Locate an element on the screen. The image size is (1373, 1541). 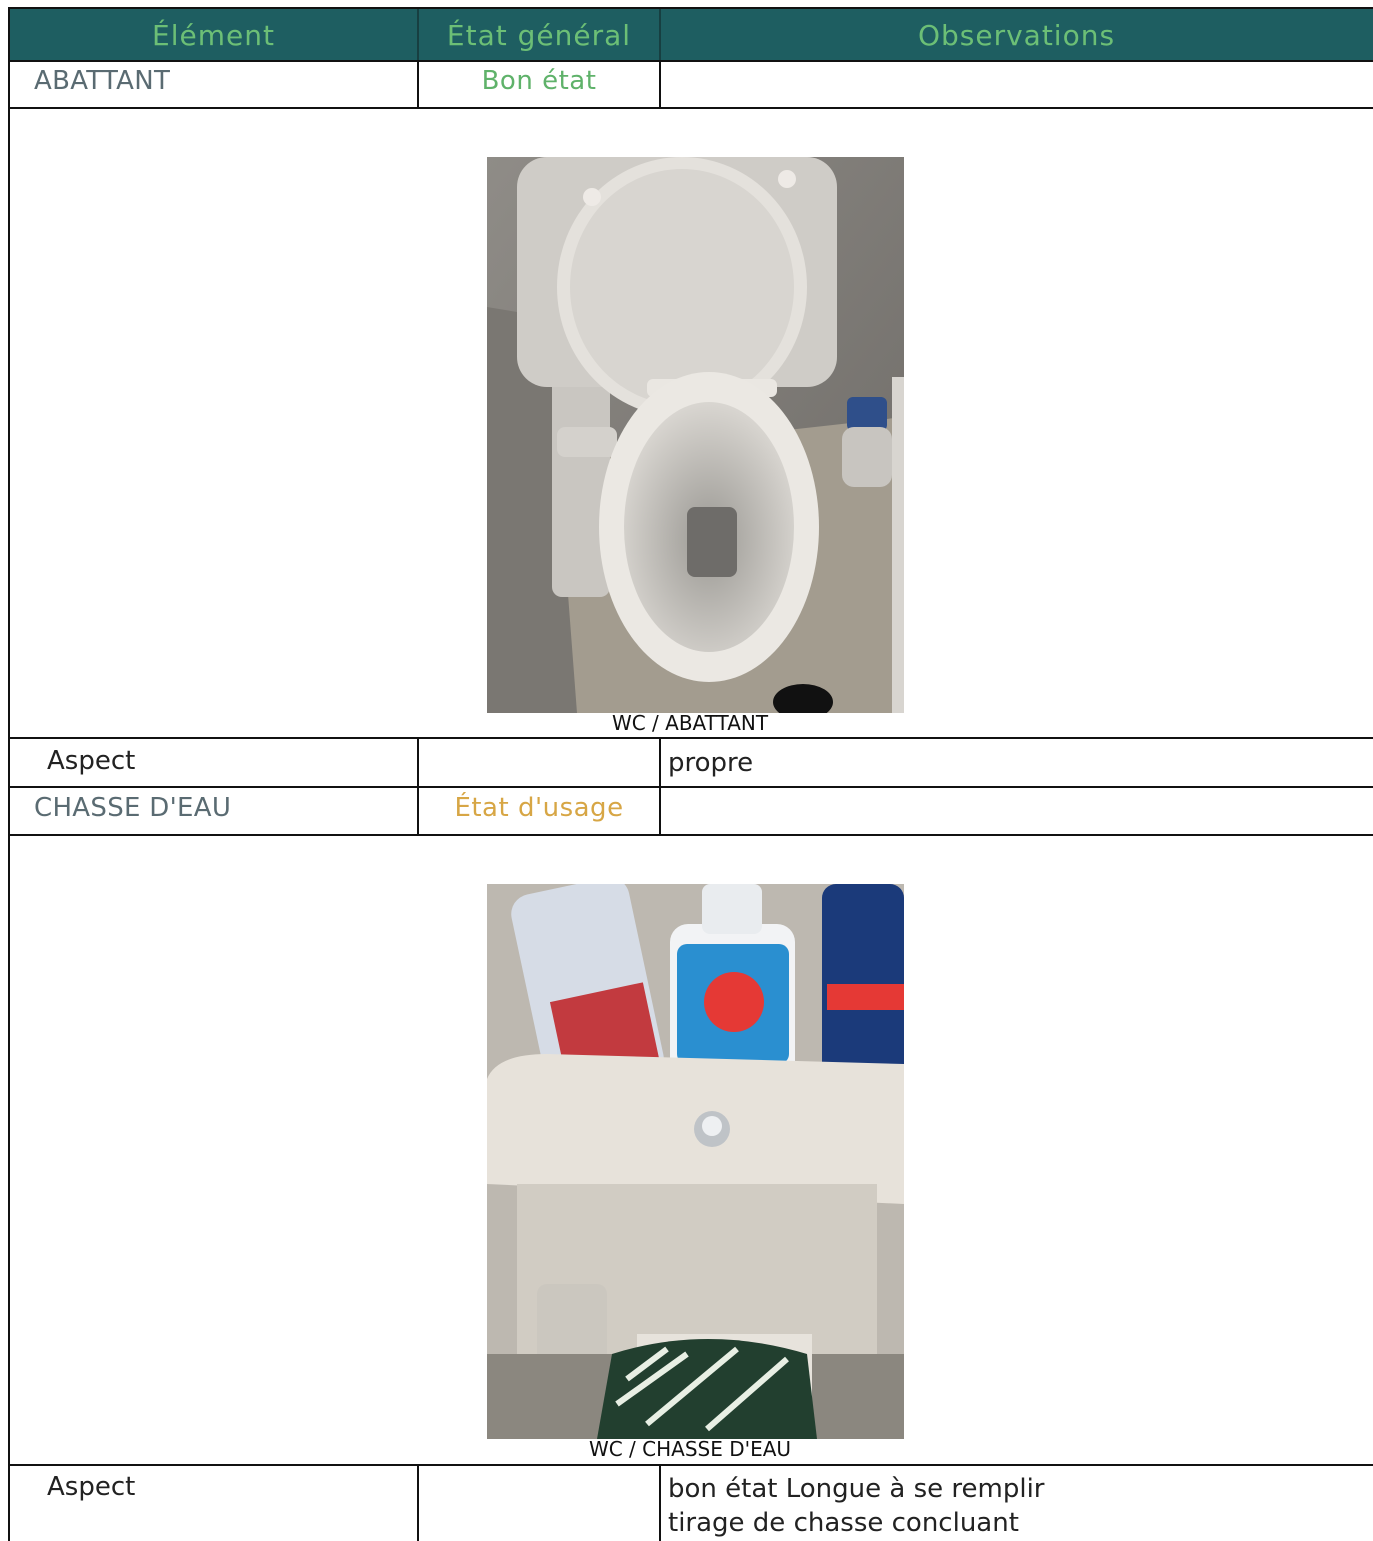
toilet-seat-photo is located at coordinates (695, 435).